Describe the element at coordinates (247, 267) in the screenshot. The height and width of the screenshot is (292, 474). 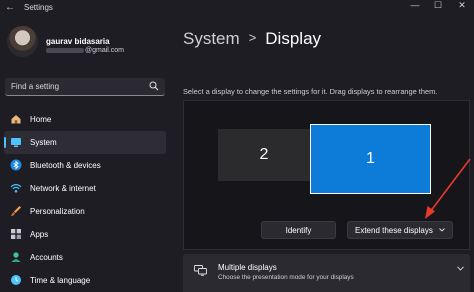
I see `section-title: Multiple displays` at that location.